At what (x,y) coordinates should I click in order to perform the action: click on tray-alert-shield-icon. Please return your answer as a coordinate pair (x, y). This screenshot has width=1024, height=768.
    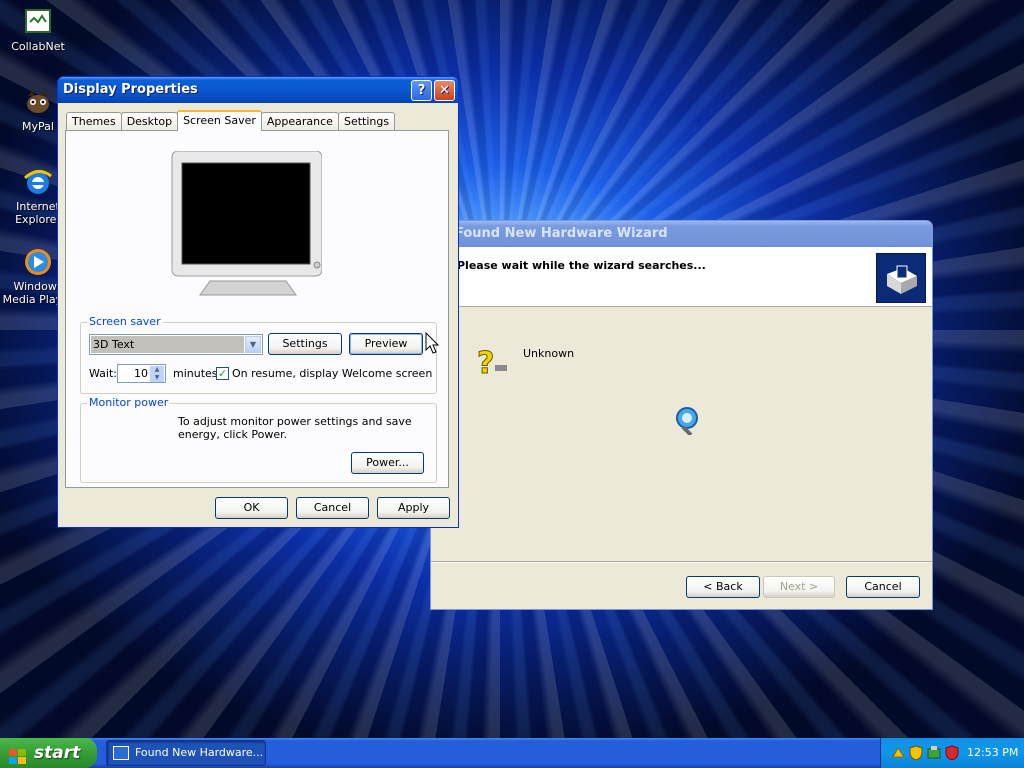
    Looking at the image, I should click on (952, 753).